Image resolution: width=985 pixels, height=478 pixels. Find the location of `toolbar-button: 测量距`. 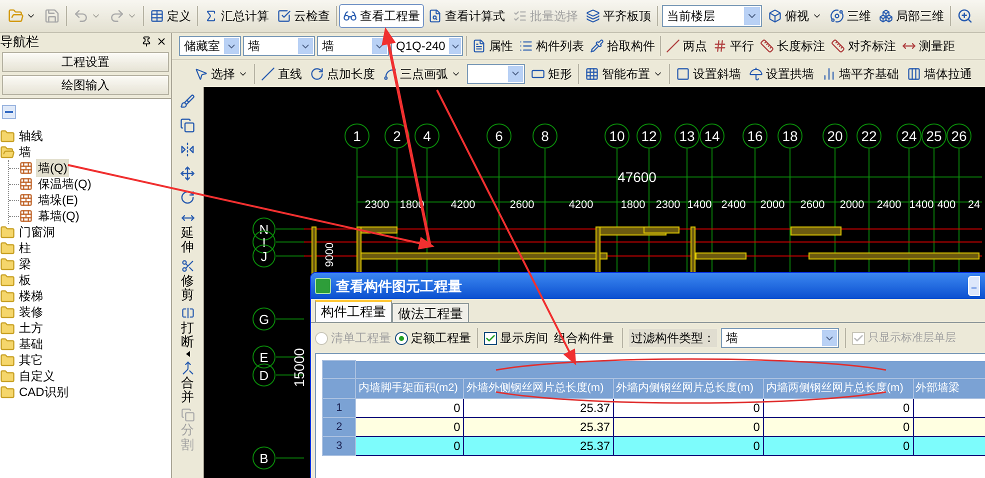

toolbar-button: 测量距 is located at coordinates (928, 46).